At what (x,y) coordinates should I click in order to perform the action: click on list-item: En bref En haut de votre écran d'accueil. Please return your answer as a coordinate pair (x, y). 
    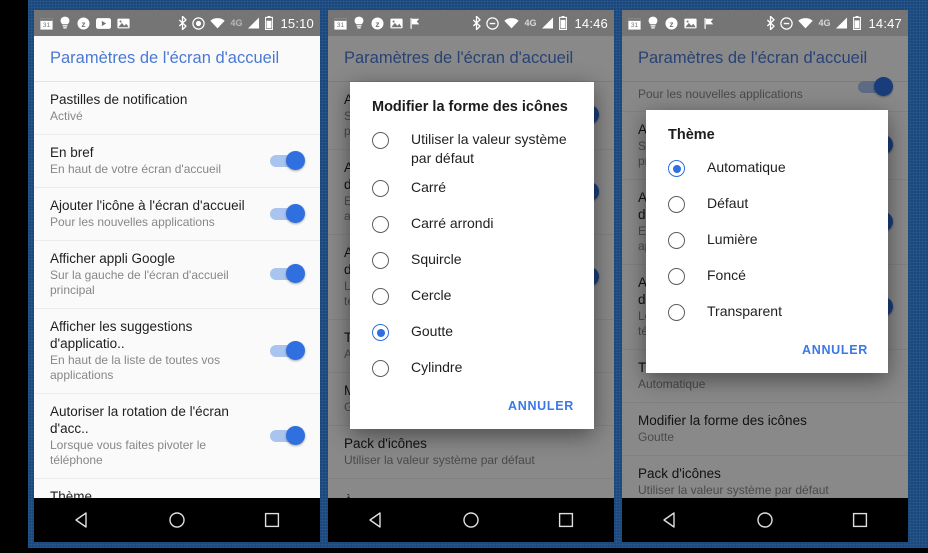
    Looking at the image, I should click on (177, 161).